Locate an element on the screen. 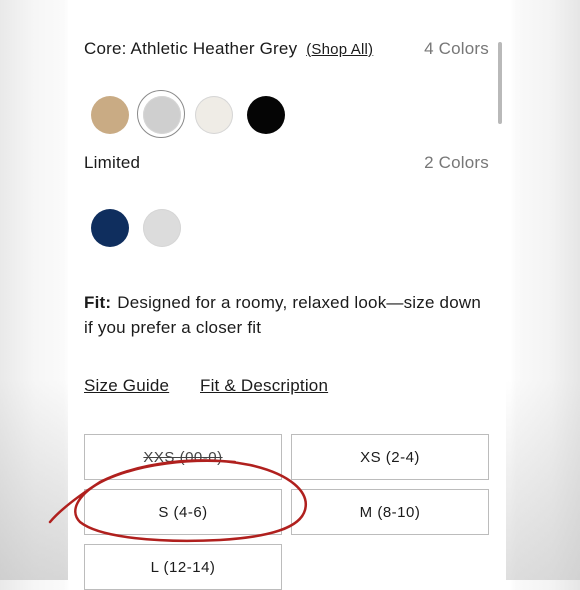 The height and width of the screenshot is (590, 580). core-color-label: Core: Athletic Heather Grey is located at coordinates (191, 48).